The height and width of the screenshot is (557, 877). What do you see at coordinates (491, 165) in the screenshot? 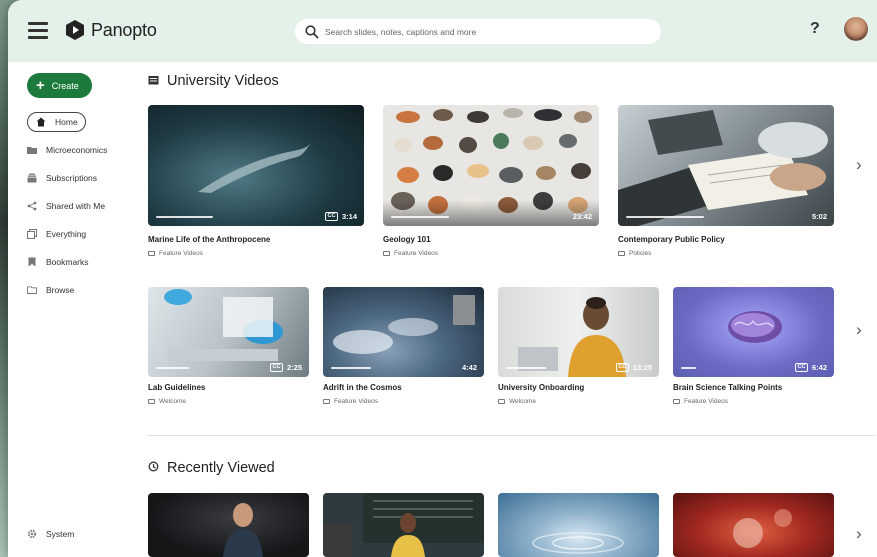
I see `video-thumbnail: 23:42` at bounding box center [491, 165].